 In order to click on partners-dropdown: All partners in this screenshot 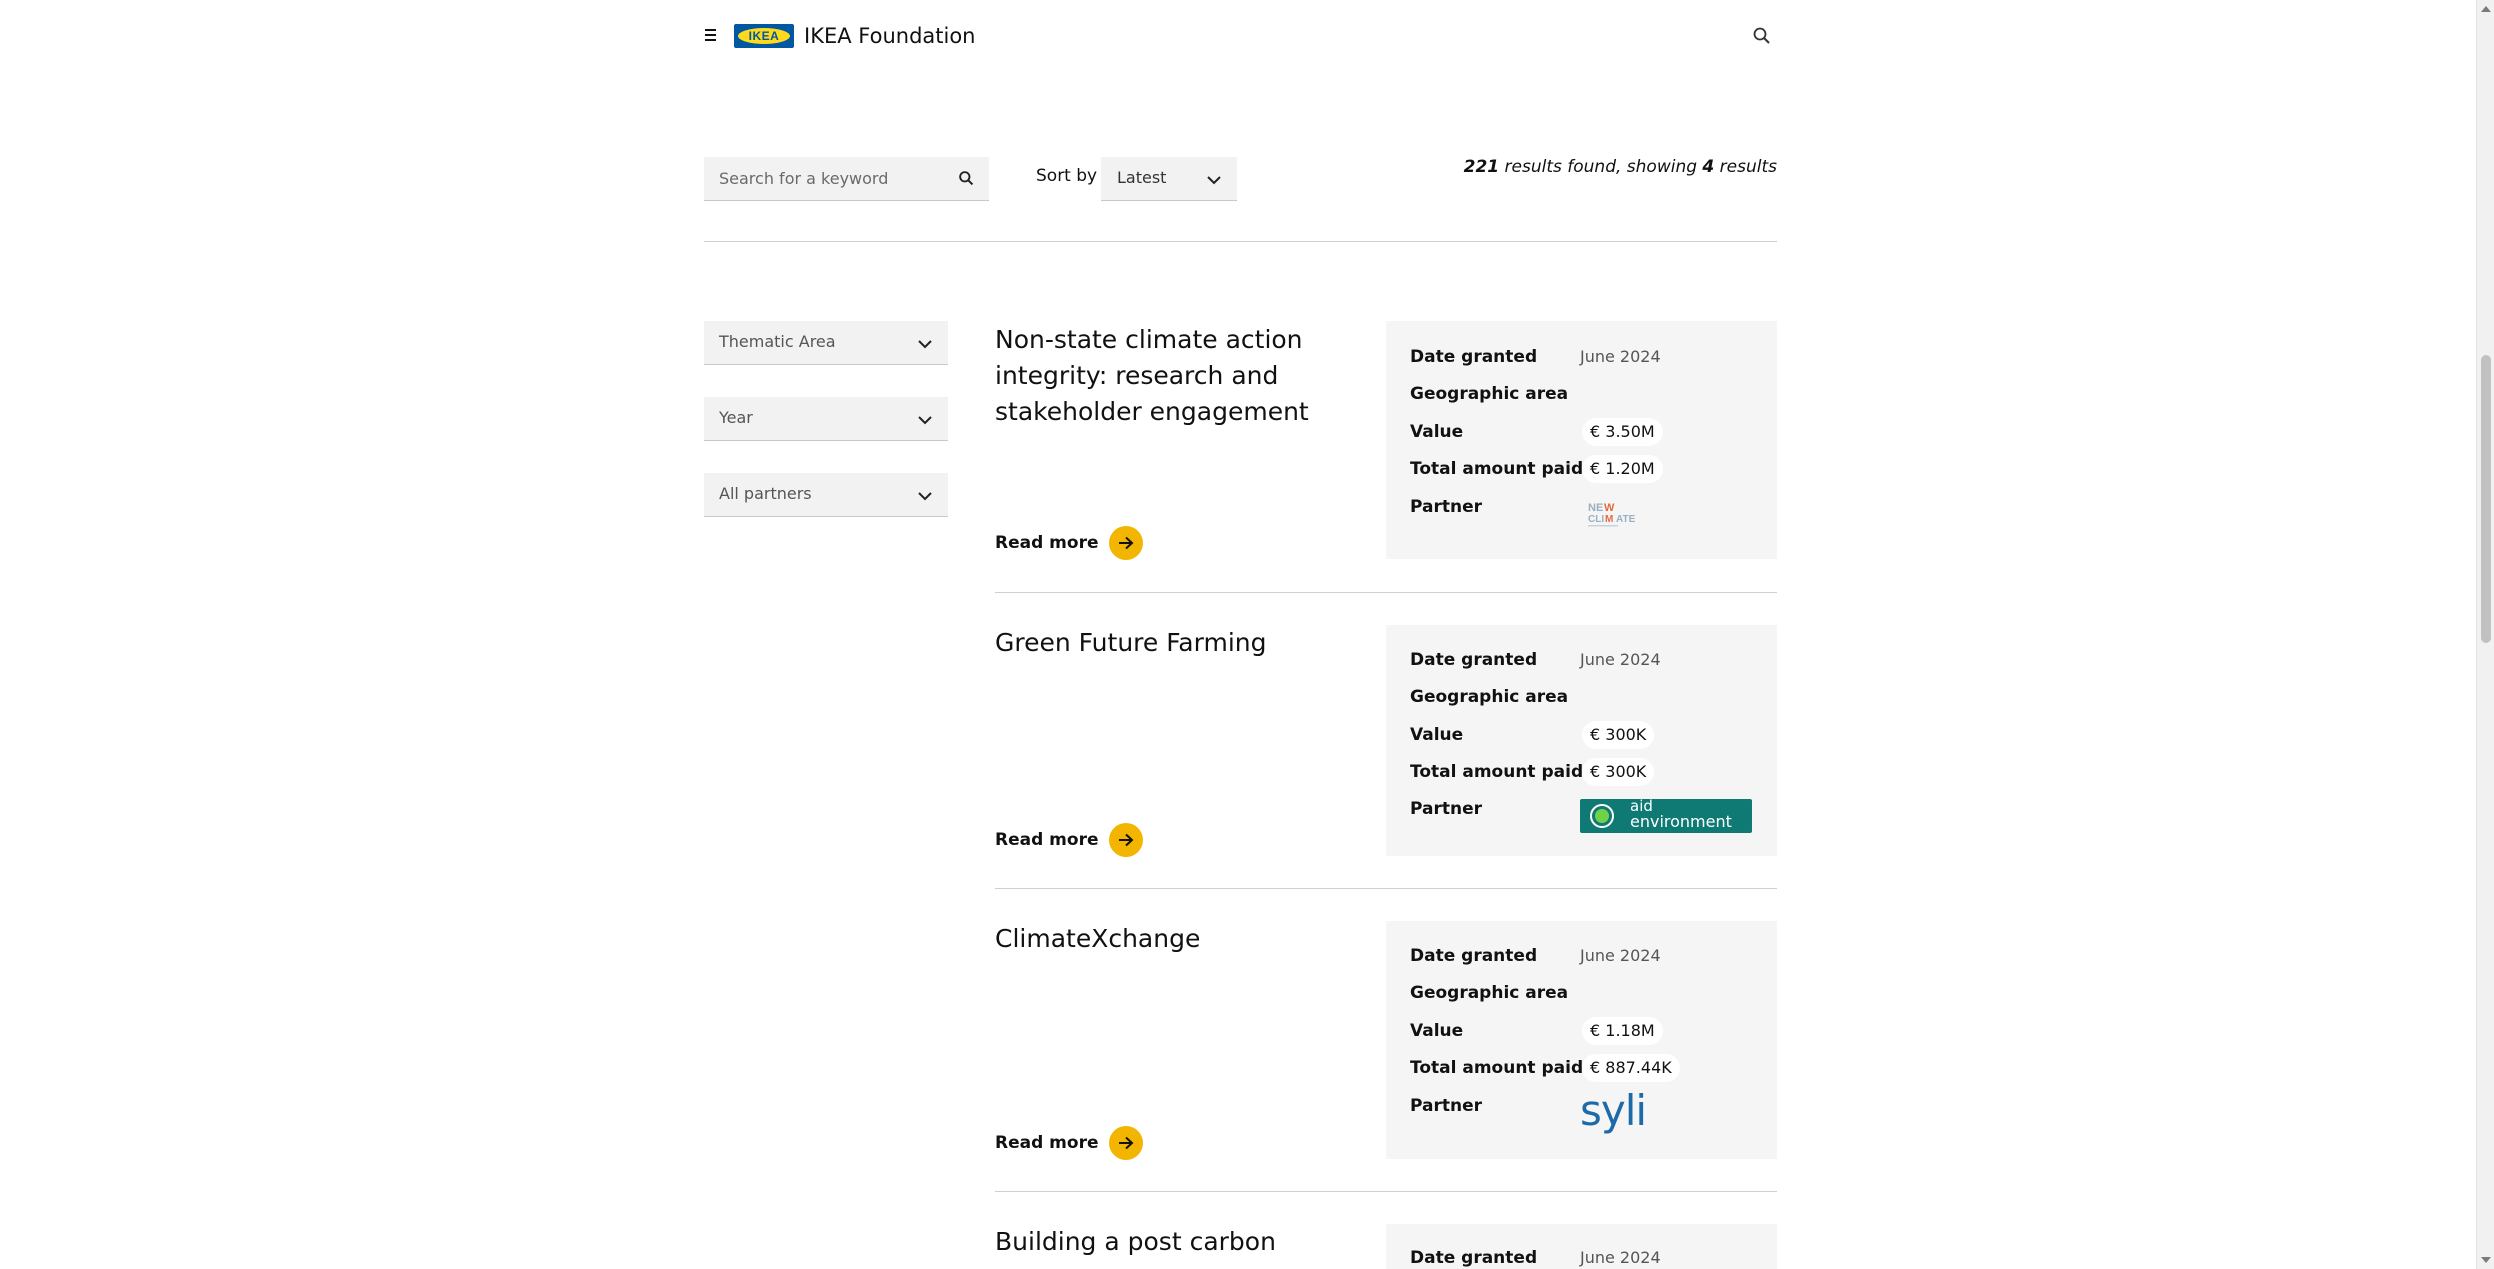, I will do `click(826, 495)`.